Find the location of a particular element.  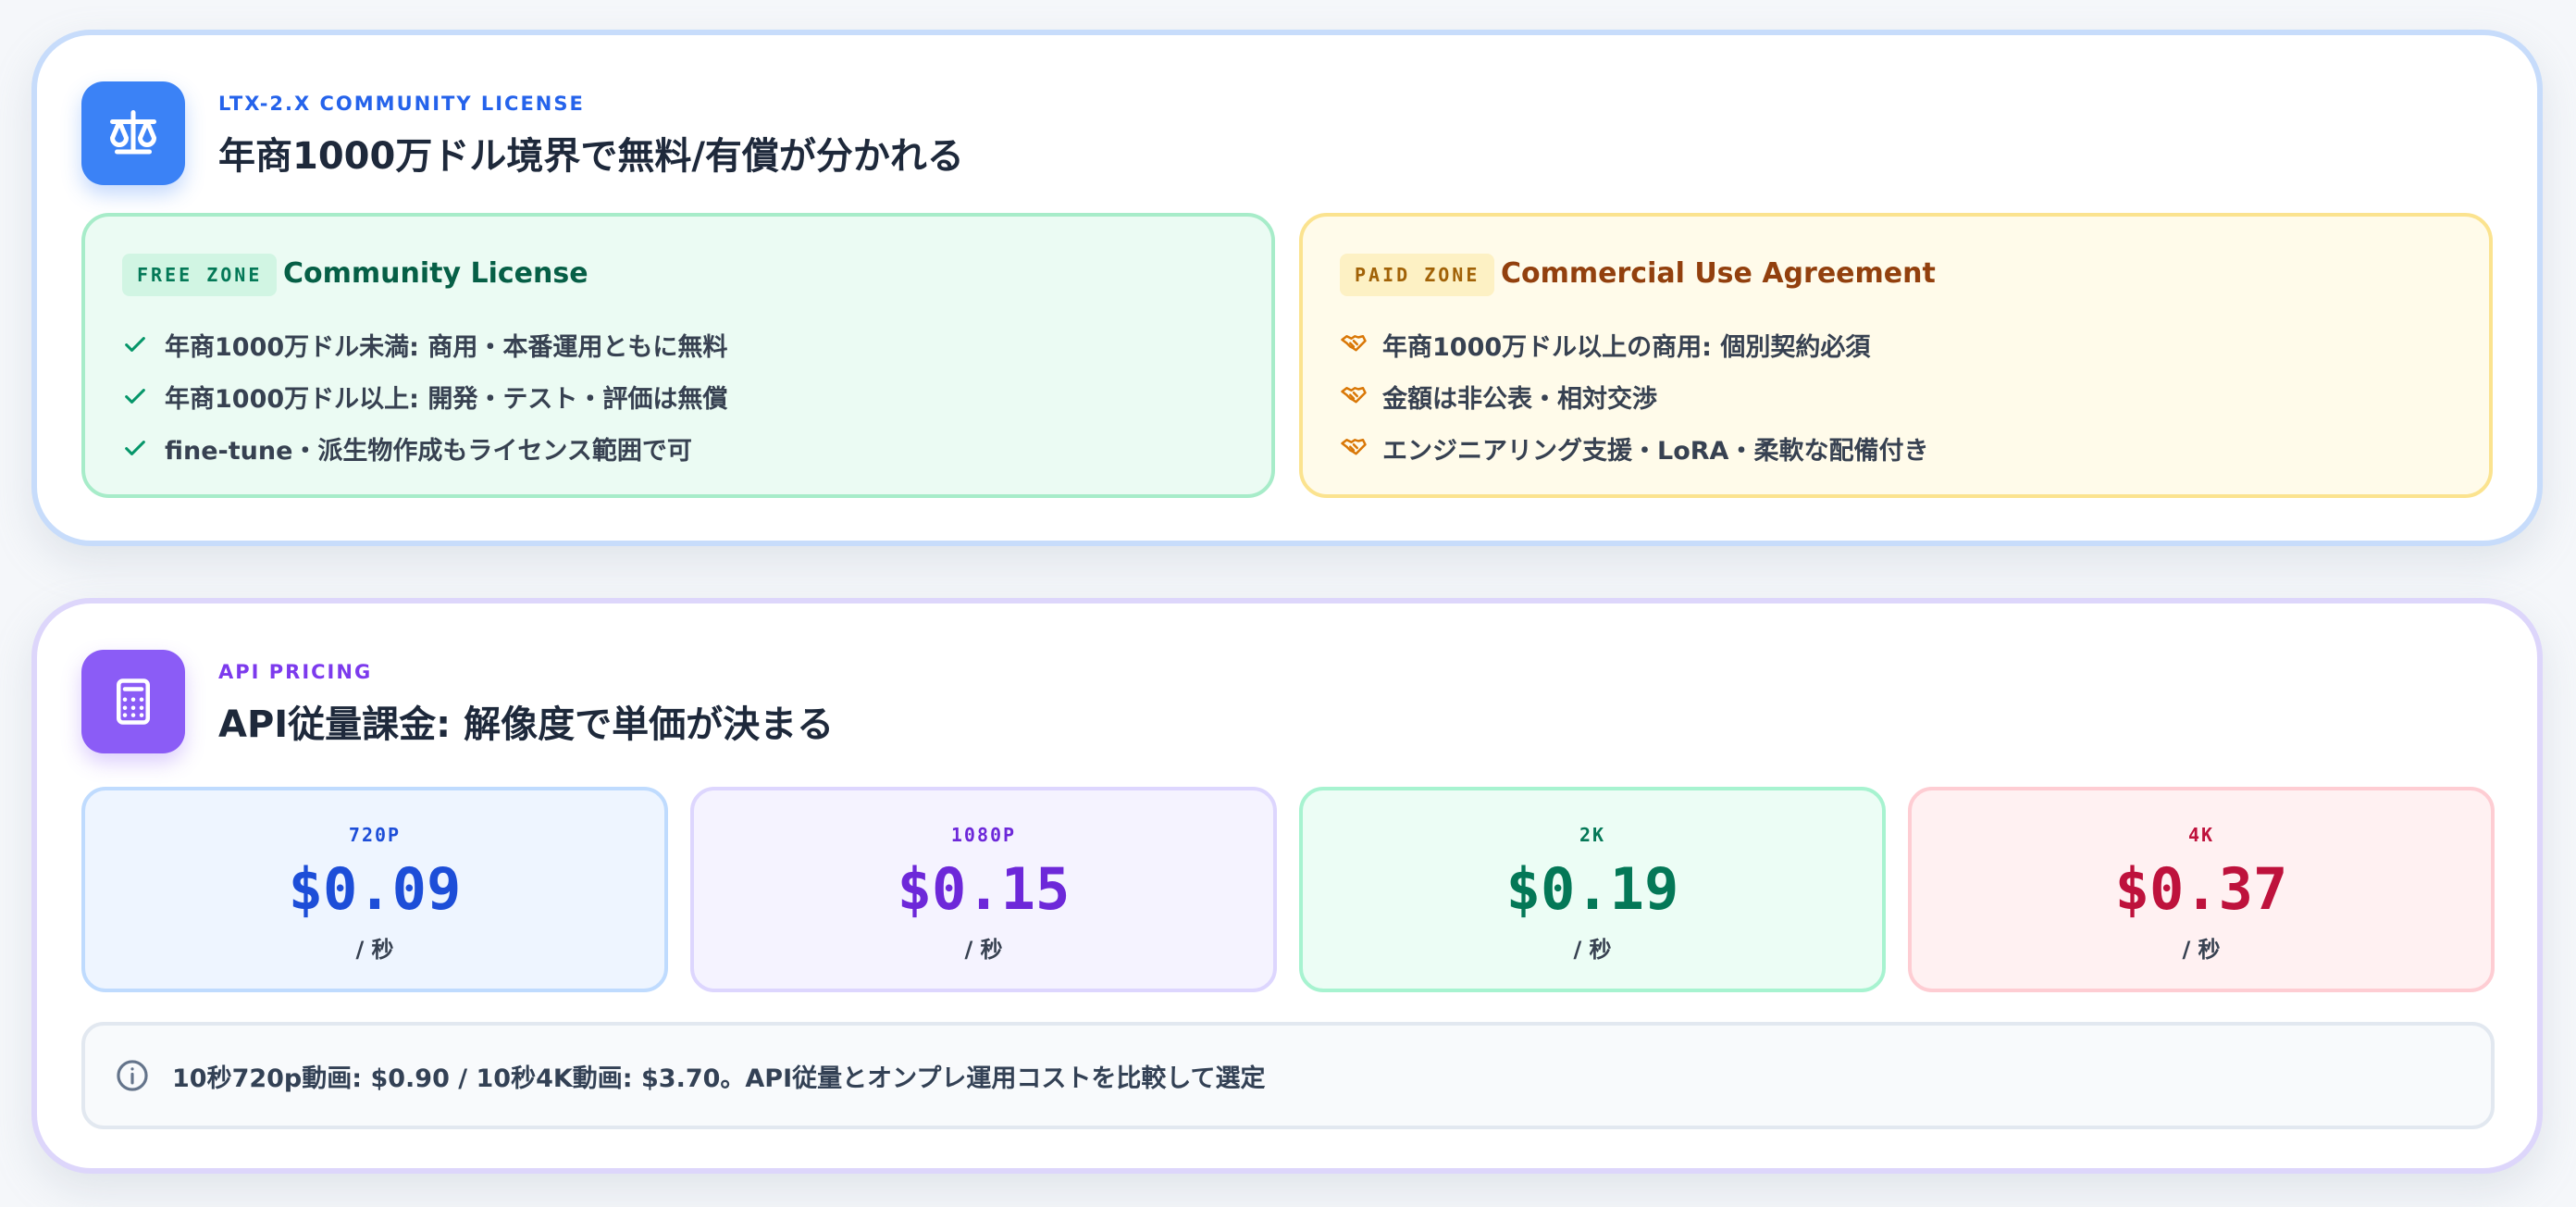

license-eyebrow: LTX-2.X COMMUNITY LICENSE is located at coordinates (402, 104).